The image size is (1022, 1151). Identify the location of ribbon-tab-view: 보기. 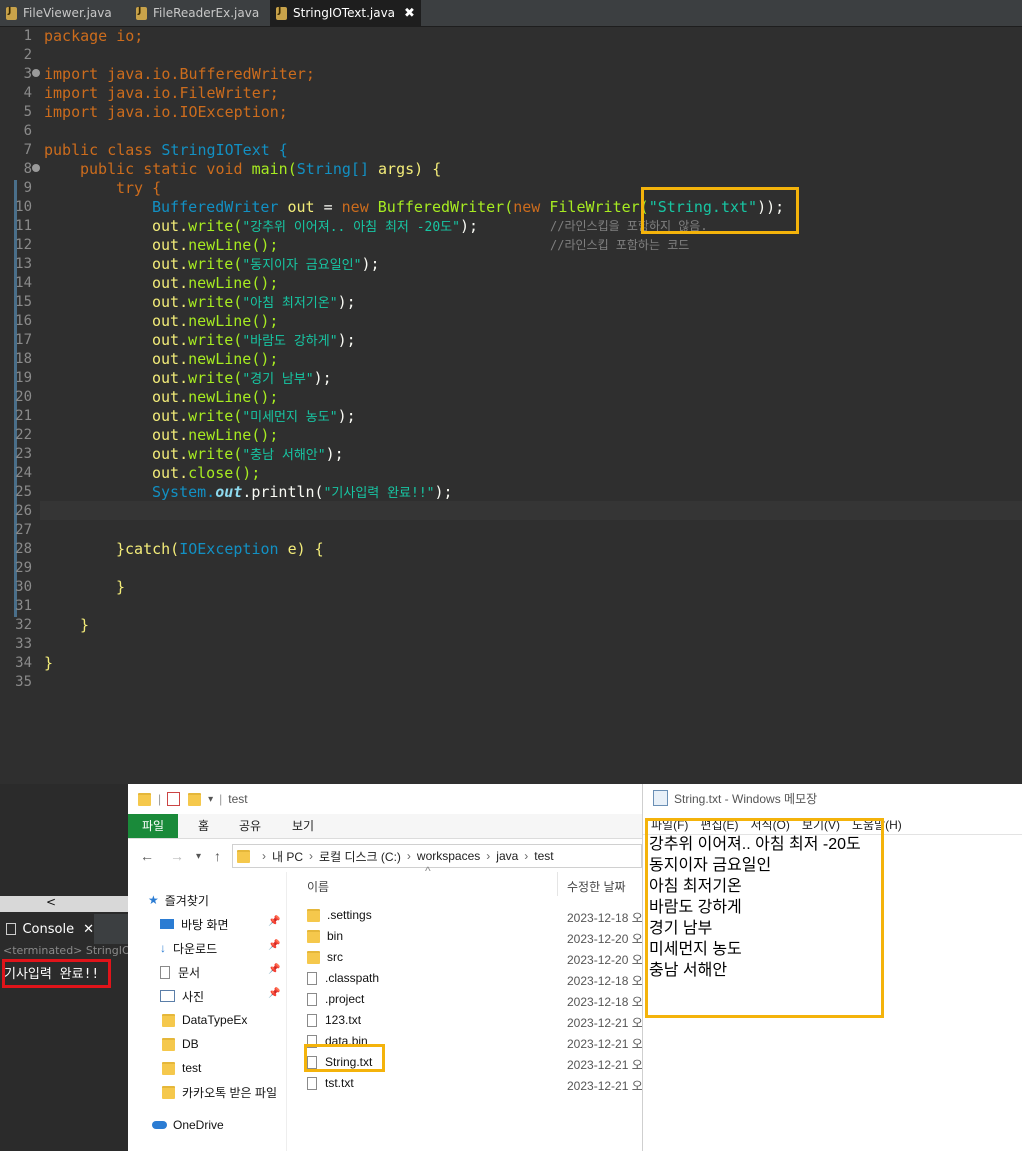
(303, 826).